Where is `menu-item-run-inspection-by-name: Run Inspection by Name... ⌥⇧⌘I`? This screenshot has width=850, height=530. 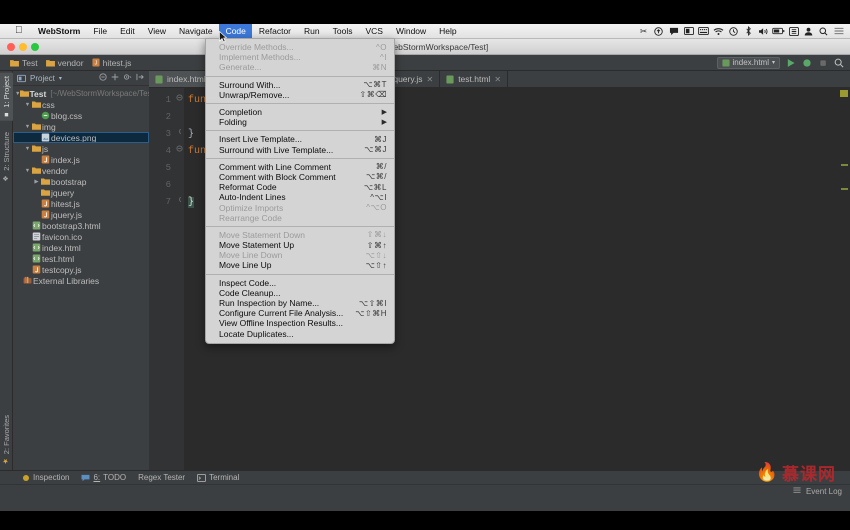 menu-item-run-inspection-by-name: Run Inspection by Name... ⌥⇧⌘I is located at coordinates (300, 303).